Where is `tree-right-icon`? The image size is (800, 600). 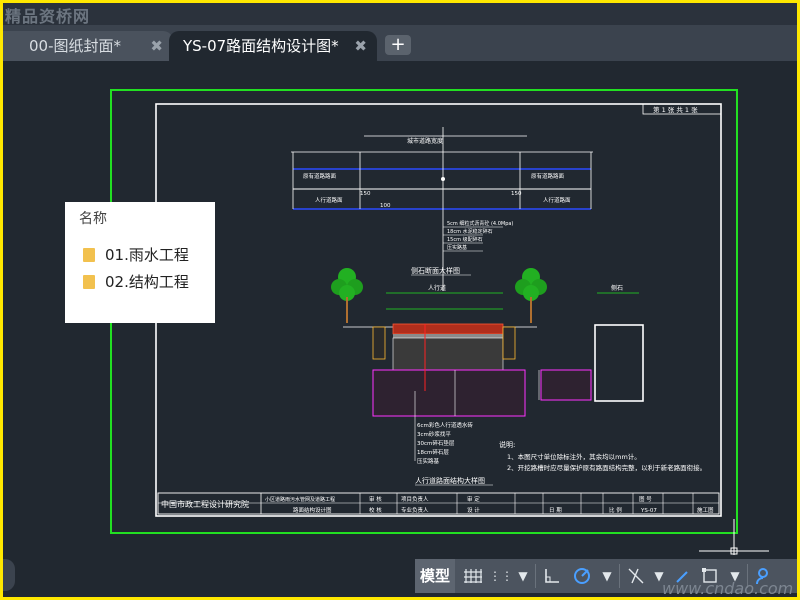
tree-right-icon is located at coordinates (531, 295).